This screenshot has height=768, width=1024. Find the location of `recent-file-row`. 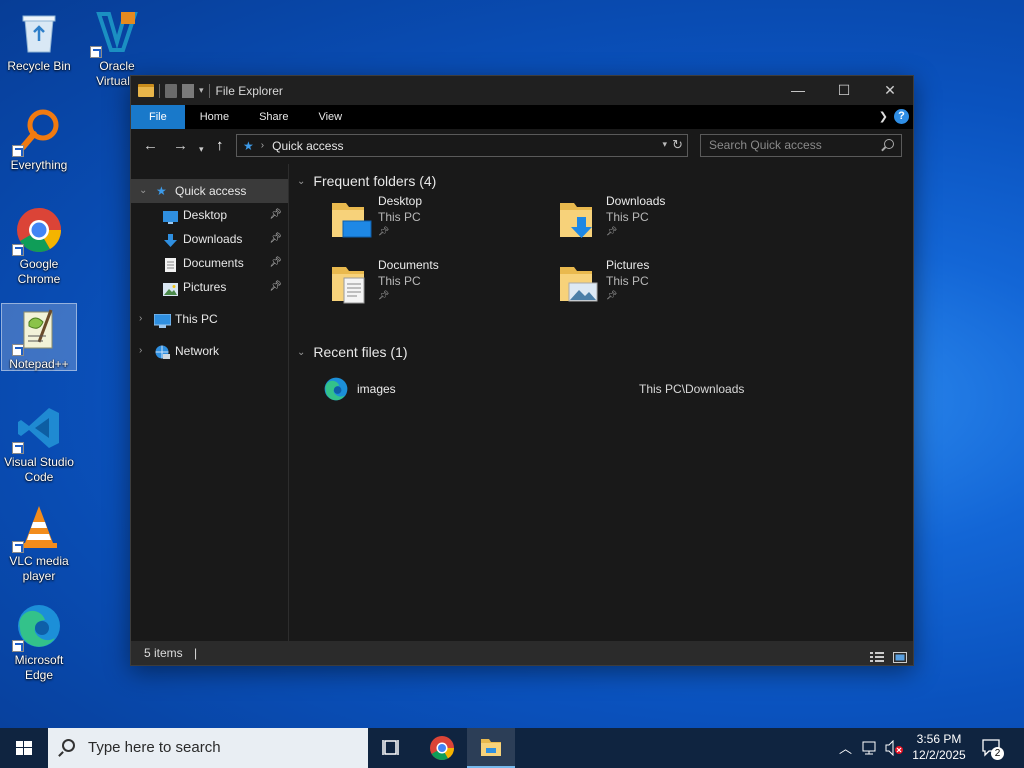

recent-file-row is located at coordinates (616, 464).